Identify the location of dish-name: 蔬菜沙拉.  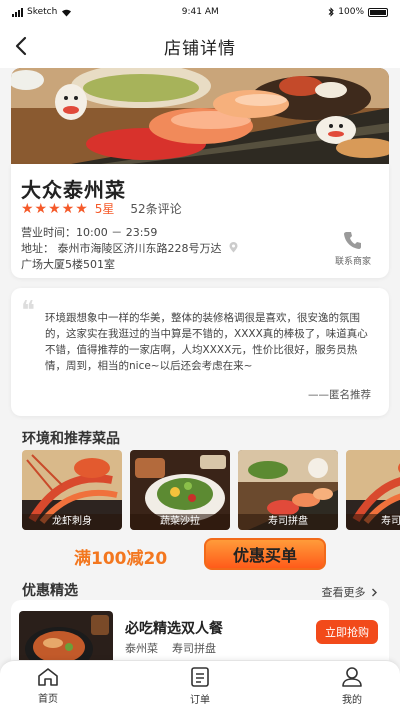
(180, 522).